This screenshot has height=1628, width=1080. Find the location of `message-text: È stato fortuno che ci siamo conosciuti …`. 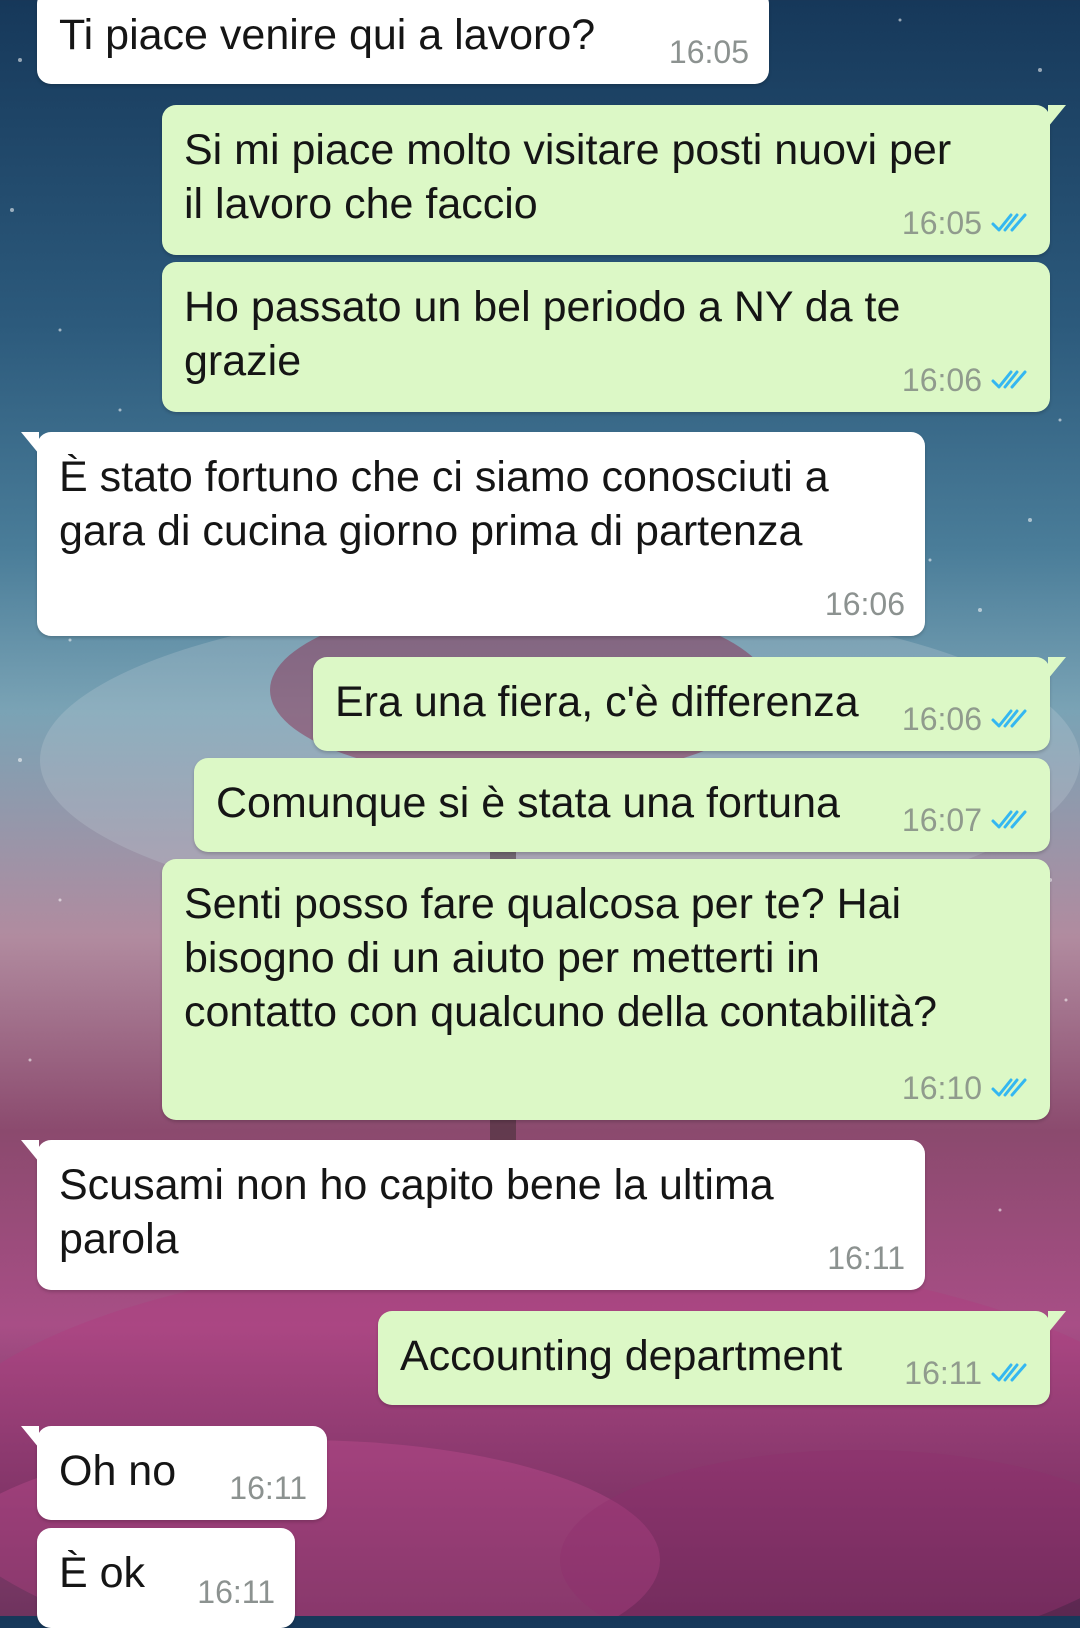

message-text: È stato fortuno che ci siamo conosciuti … is located at coordinates (444, 504).